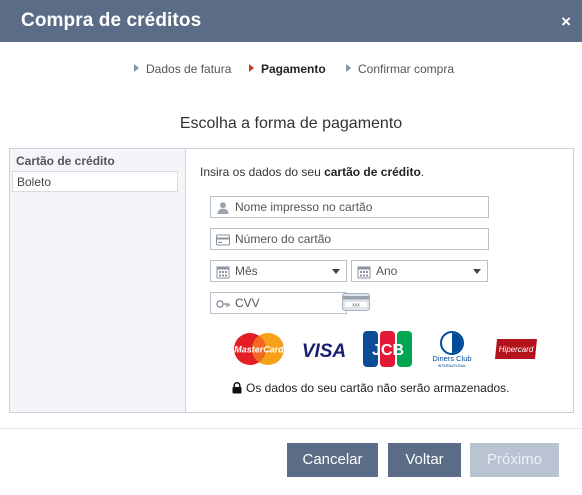 This screenshot has width=582, height=495. I want to click on expiry-year-value: Ano, so click(387, 271).